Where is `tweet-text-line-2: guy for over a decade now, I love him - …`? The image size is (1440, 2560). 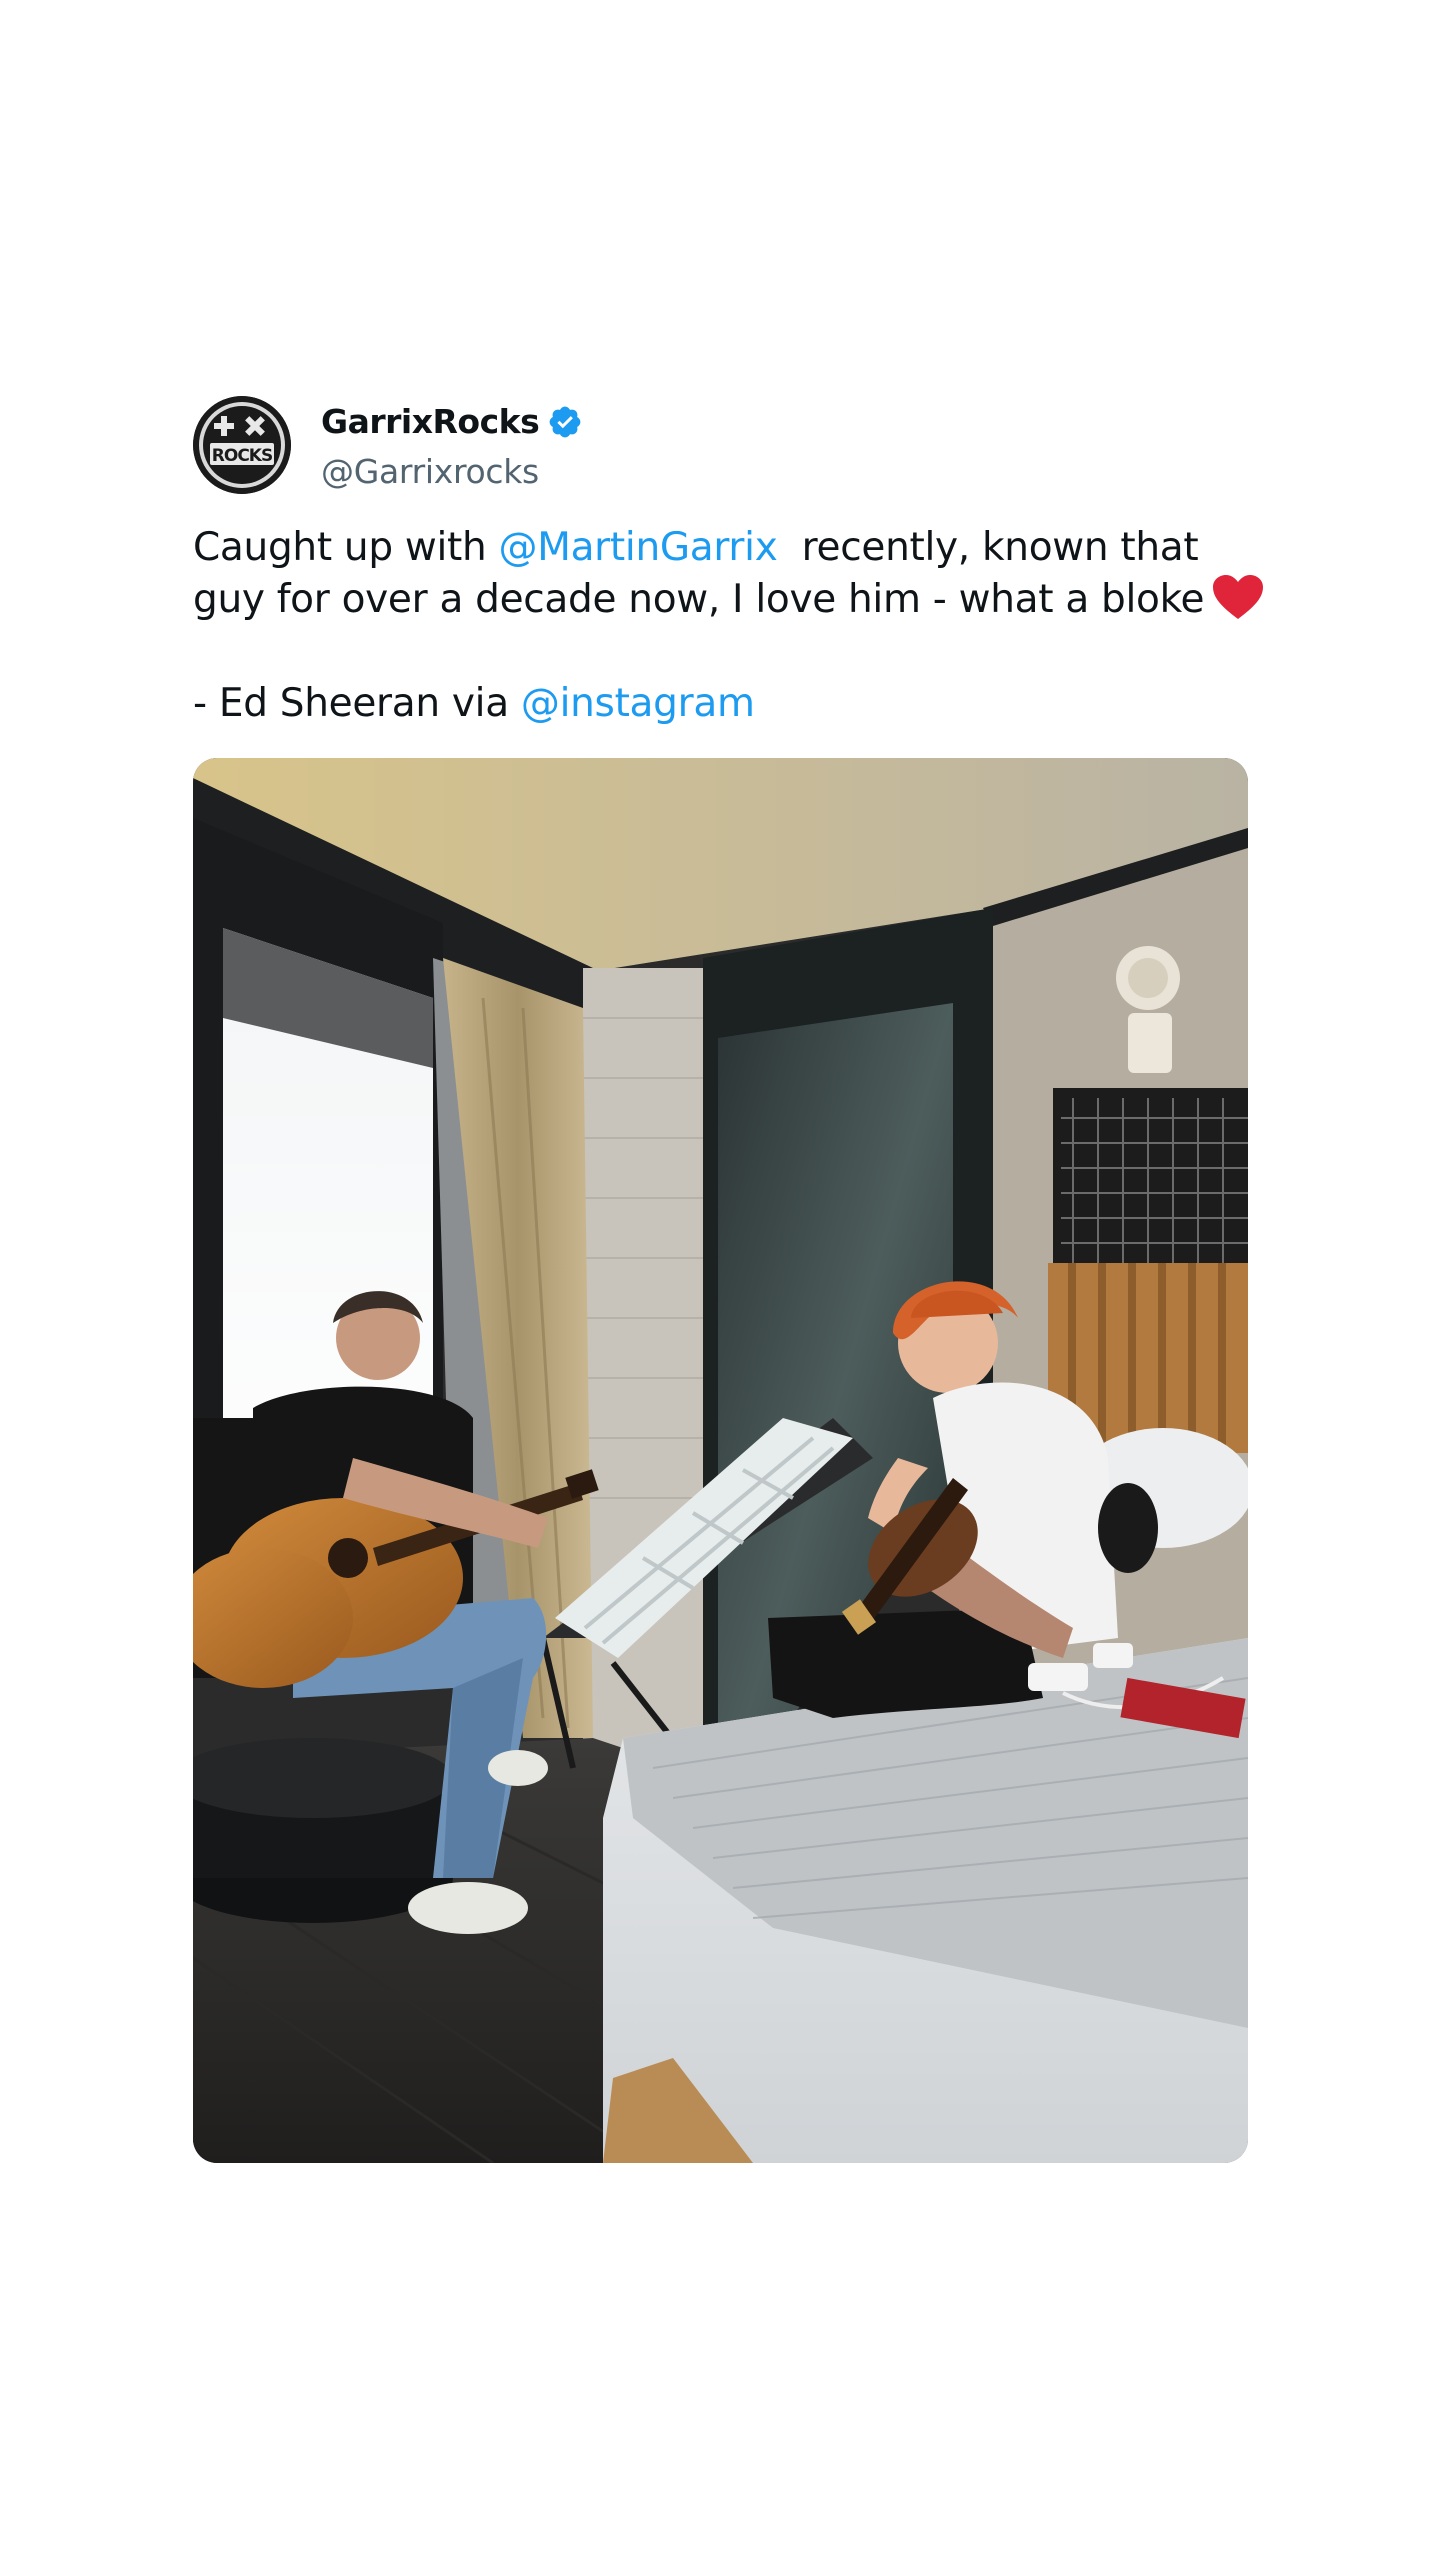 tweet-text-line-2: guy for over a decade now, I love him - … is located at coordinates (728, 600).